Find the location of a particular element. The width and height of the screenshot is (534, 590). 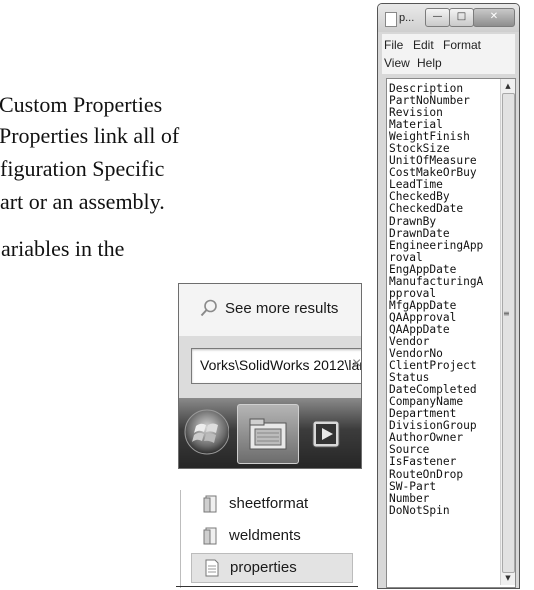

notepad-line: pproval is located at coordinates (413, 293).